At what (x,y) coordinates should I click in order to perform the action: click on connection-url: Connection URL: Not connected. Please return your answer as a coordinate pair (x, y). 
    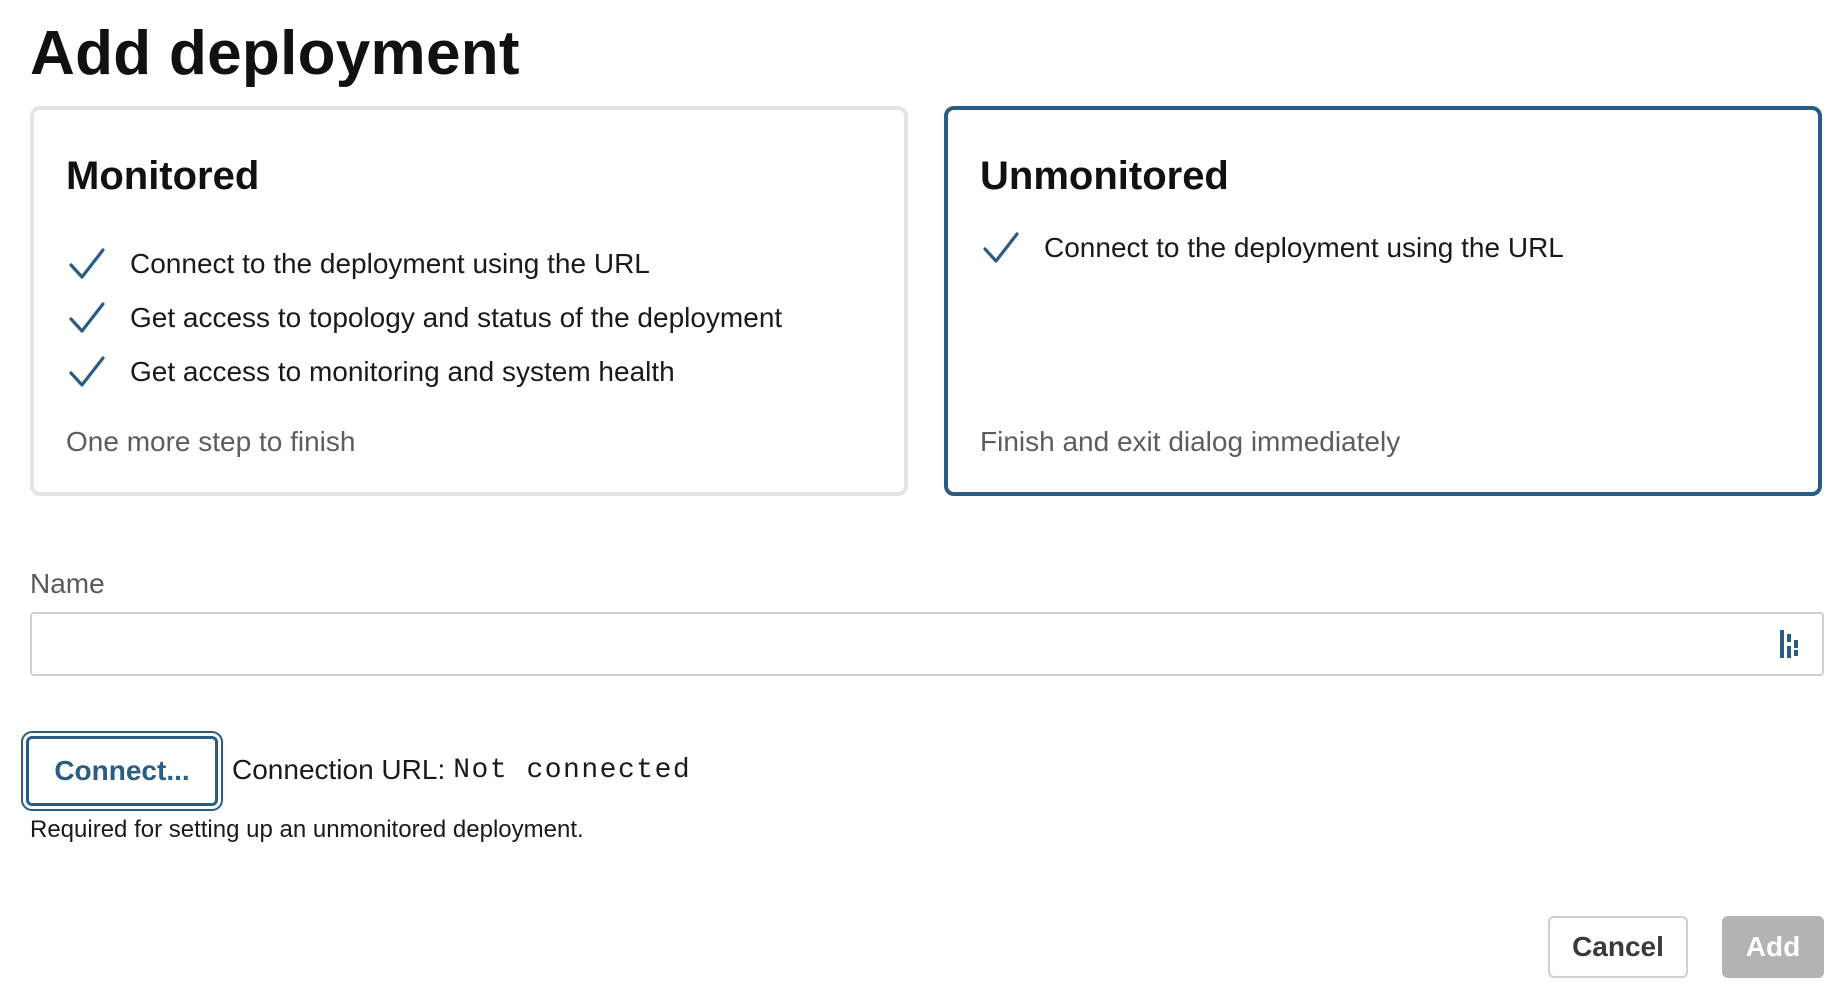
    Looking at the image, I should click on (461, 770).